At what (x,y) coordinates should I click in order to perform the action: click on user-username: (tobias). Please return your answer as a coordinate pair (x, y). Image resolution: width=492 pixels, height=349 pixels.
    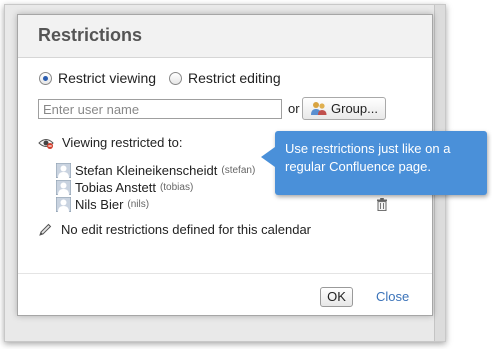
    Looking at the image, I should click on (176, 187).